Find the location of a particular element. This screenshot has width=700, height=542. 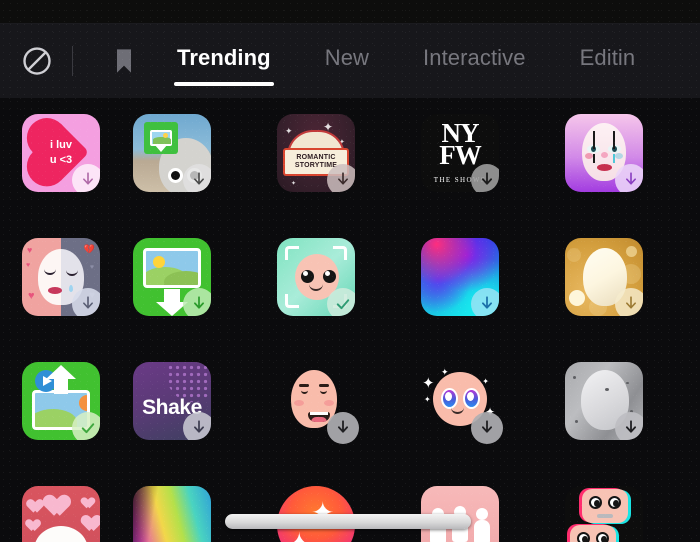

tab-interactive: Interactive is located at coordinates (474, 58).